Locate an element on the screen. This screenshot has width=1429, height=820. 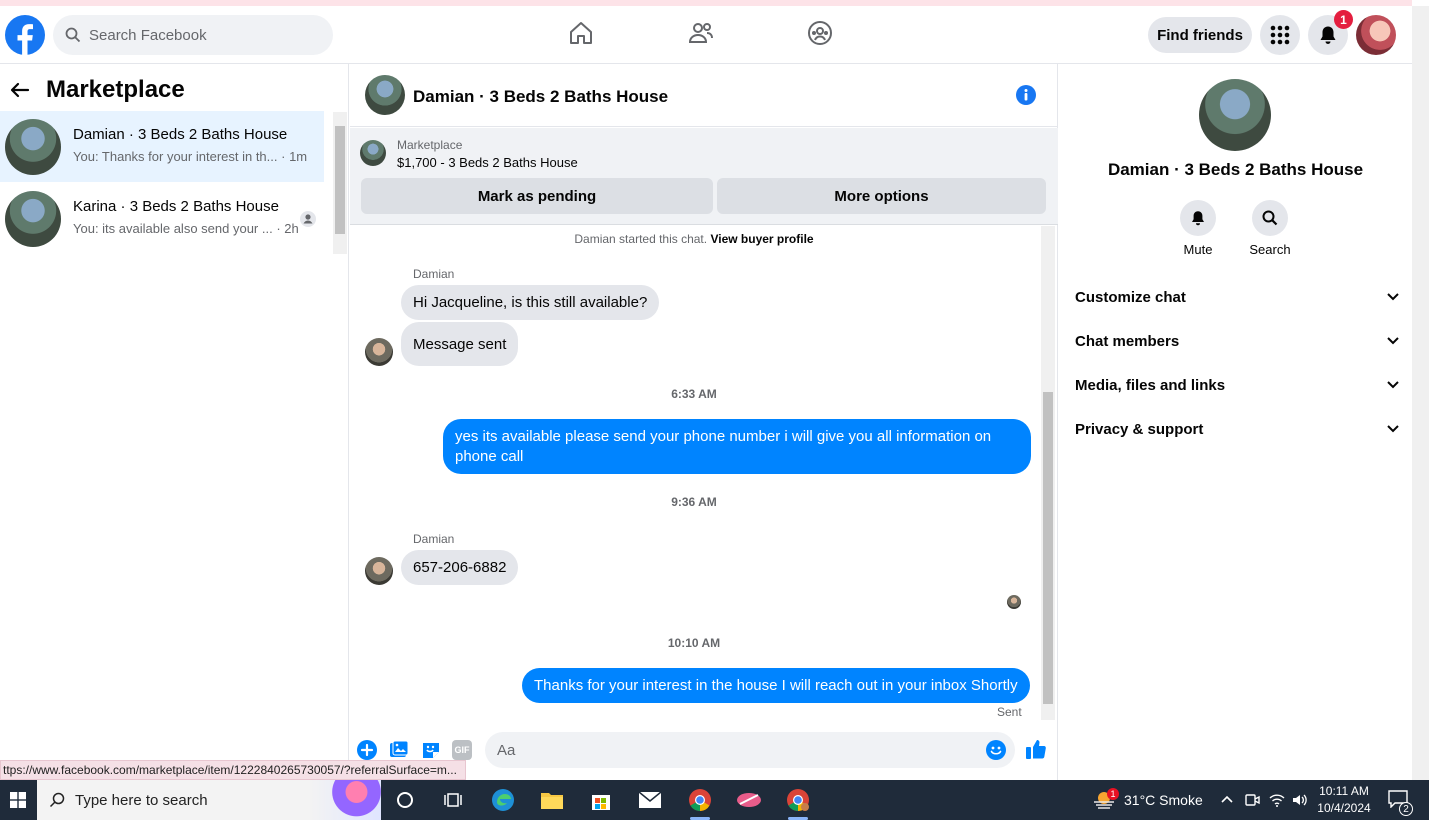
file-explorer-icon is located at coordinates (552, 800).